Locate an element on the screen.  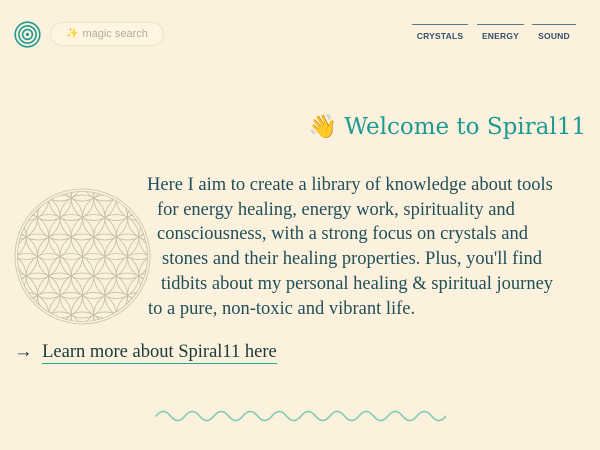
learn-more: → Learn more about Spiral11 here is located at coordinates (145, 353).